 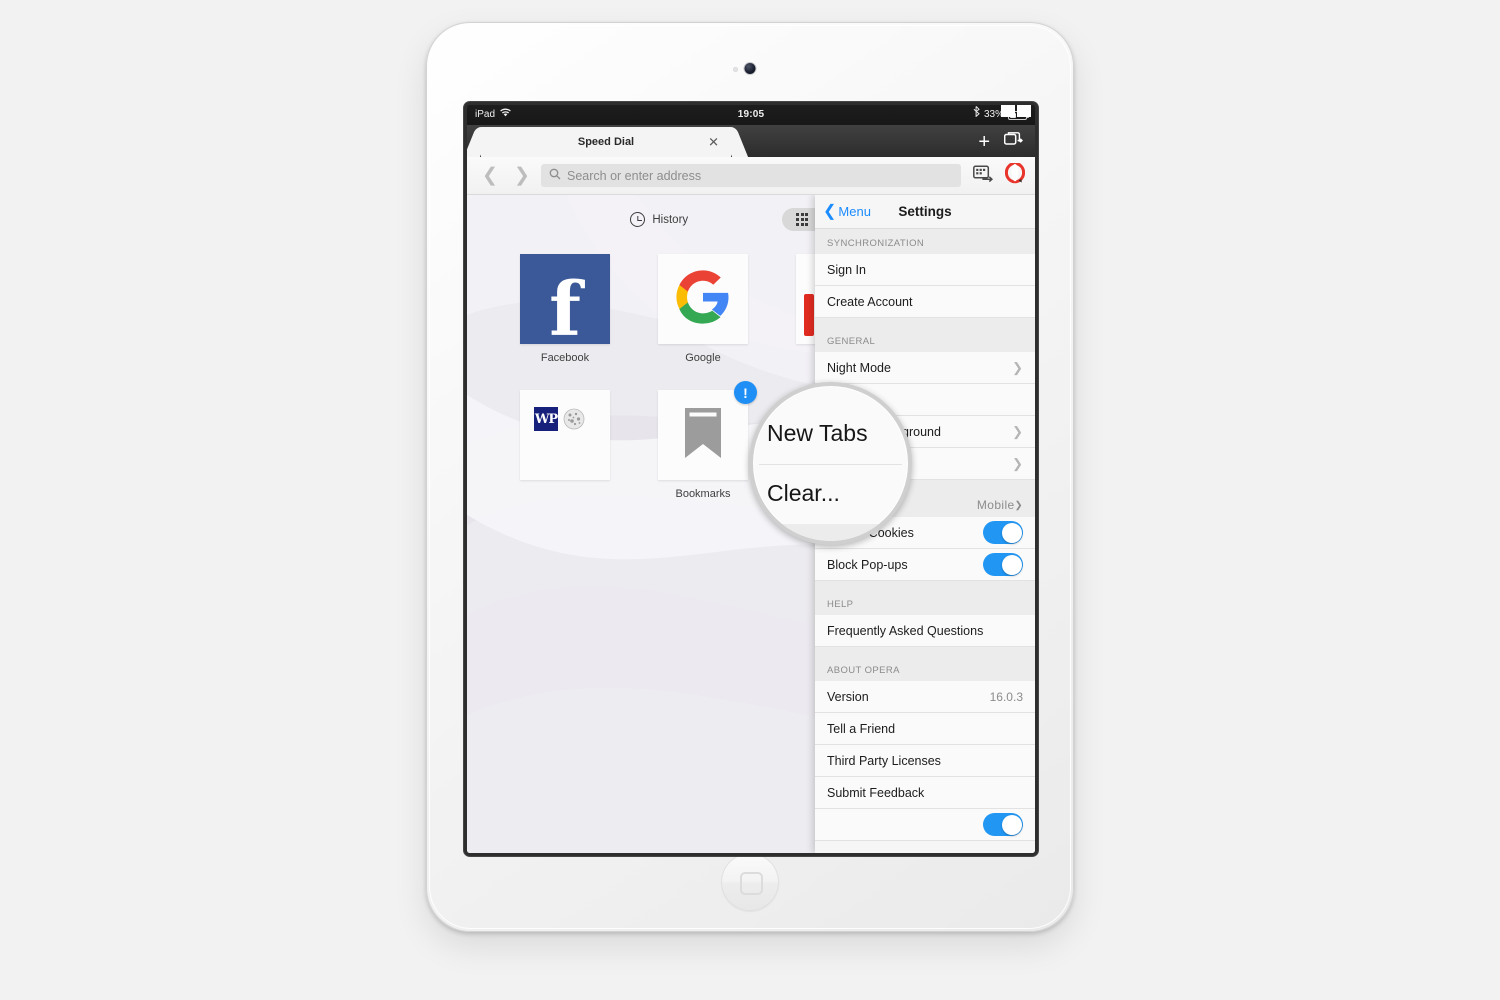 I want to click on tab-title: Speed Dial, so click(x=606, y=142).